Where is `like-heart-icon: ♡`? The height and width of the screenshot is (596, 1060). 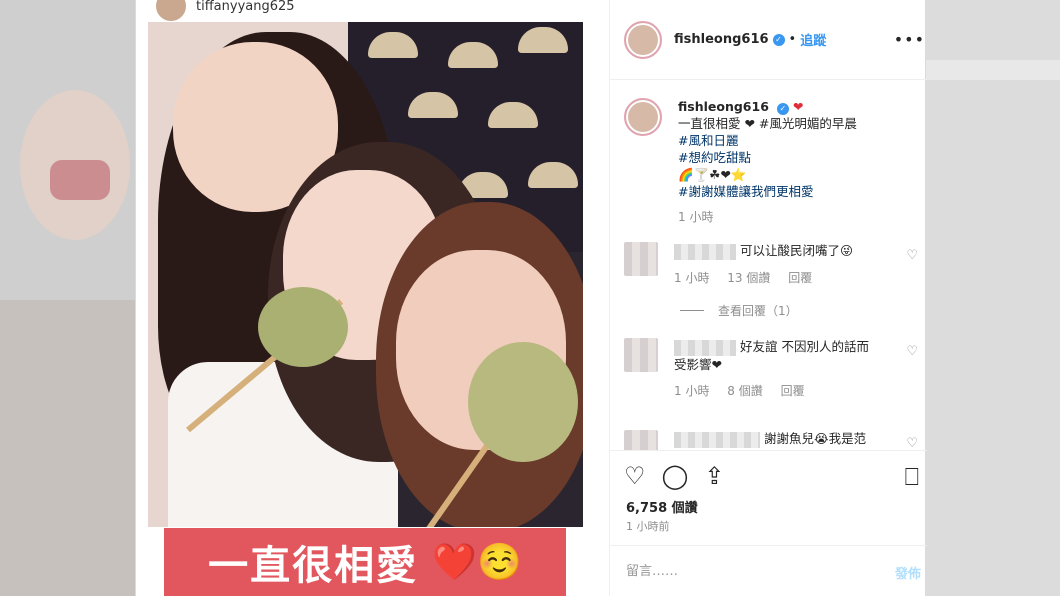 like-heart-icon: ♡ is located at coordinates (635, 476).